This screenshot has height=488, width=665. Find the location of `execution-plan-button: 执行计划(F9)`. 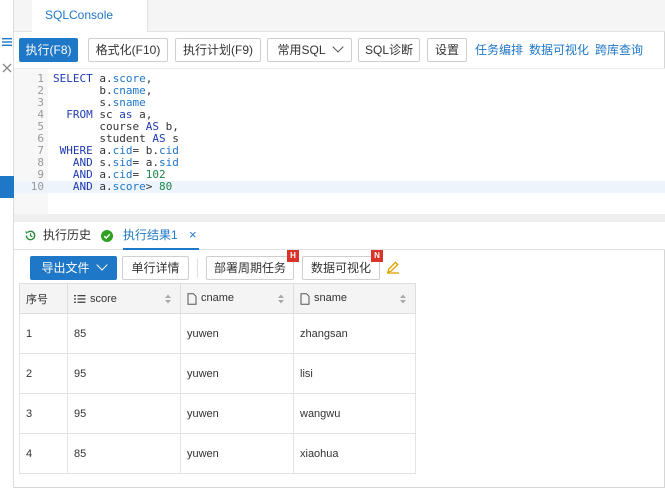

execution-plan-button: 执行计划(F9) is located at coordinates (218, 50).